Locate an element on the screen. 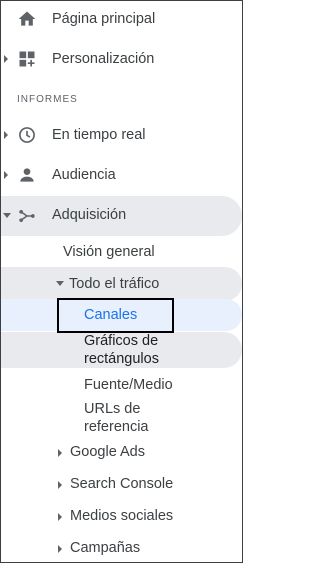 The height and width of the screenshot is (563, 320). nav-item-label: Campañas is located at coordinates (105, 548).